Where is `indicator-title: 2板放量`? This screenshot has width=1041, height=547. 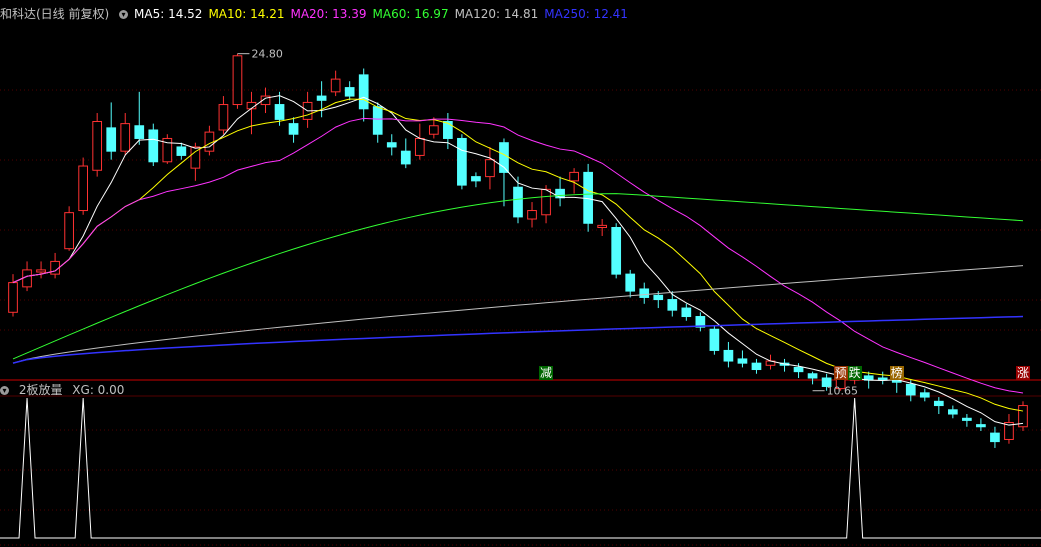 indicator-title: 2板放量 is located at coordinates (40, 390).